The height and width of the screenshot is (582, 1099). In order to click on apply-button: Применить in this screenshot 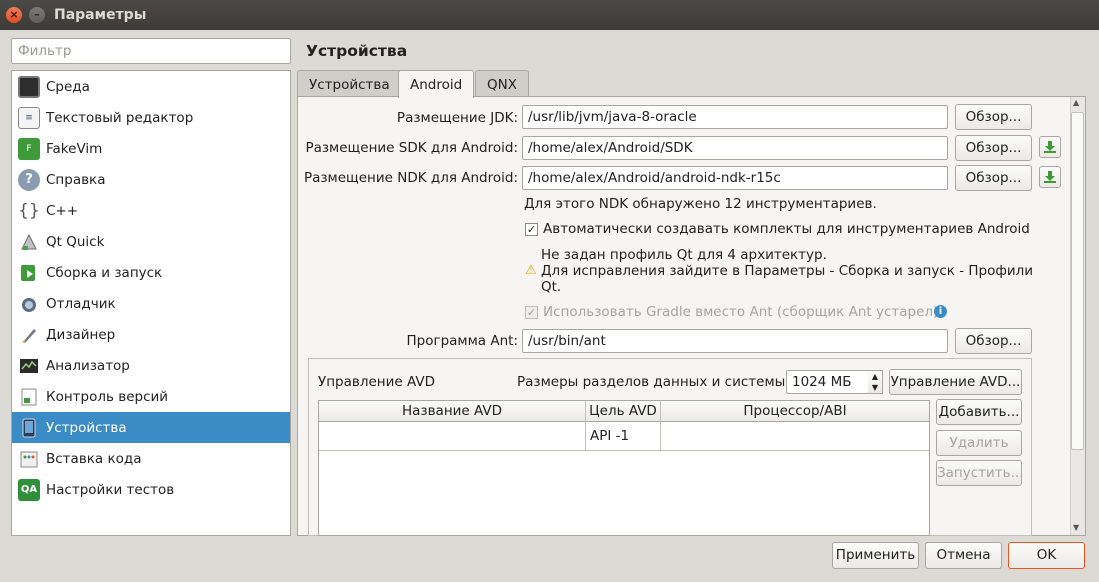, I will do `click(875, 555)`.